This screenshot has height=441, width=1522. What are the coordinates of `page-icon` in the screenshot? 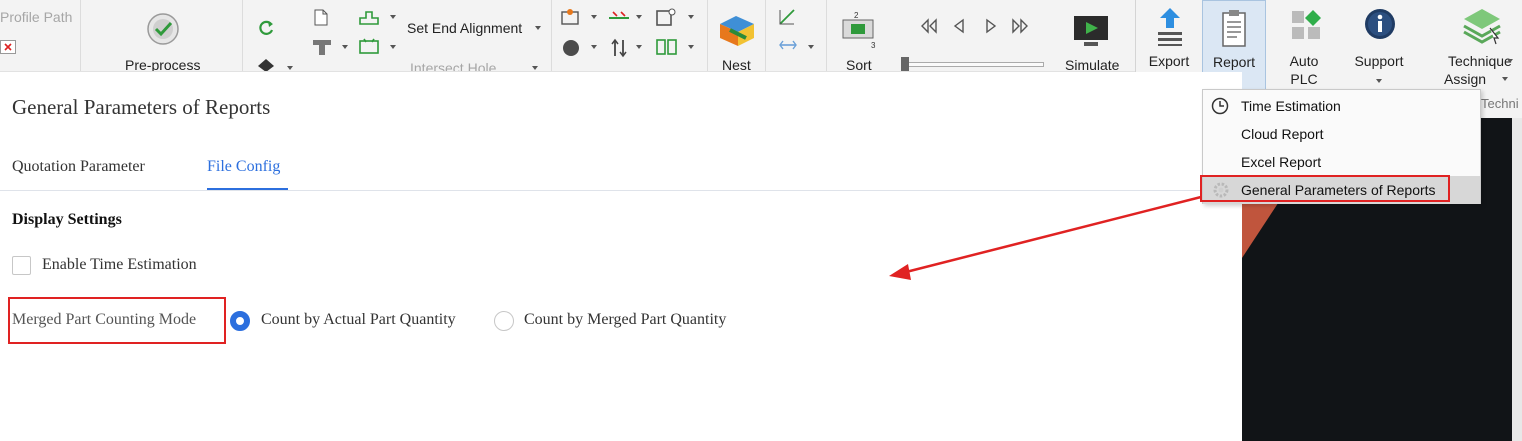 It's located at (321, 20).